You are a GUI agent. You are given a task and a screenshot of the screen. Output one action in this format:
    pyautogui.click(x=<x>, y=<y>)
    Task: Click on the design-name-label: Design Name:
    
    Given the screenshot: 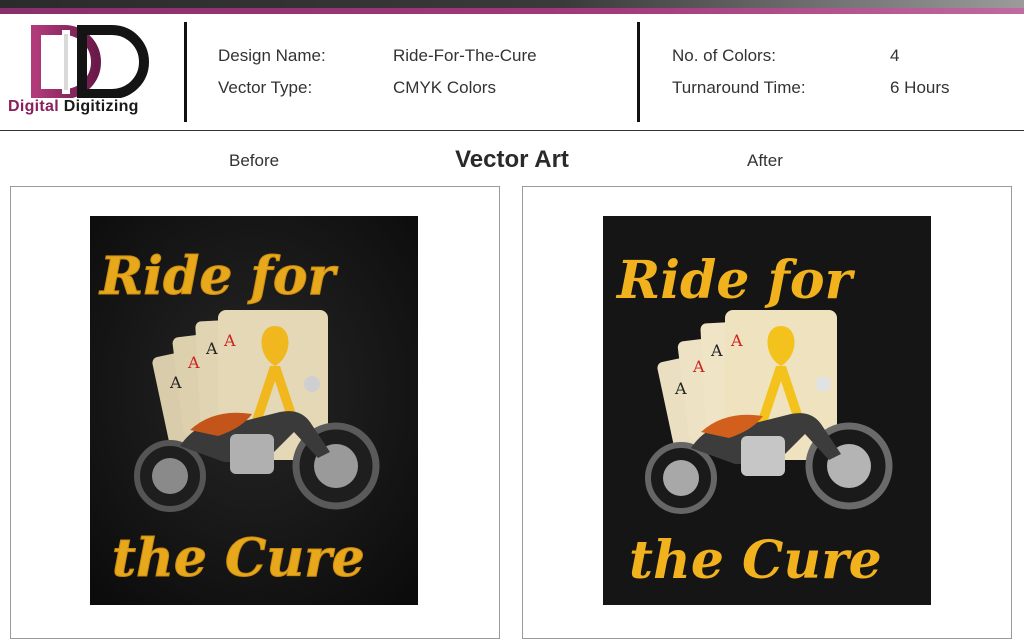 What is the action you would take?
    pyautogui.click(x=272, y=55)
    